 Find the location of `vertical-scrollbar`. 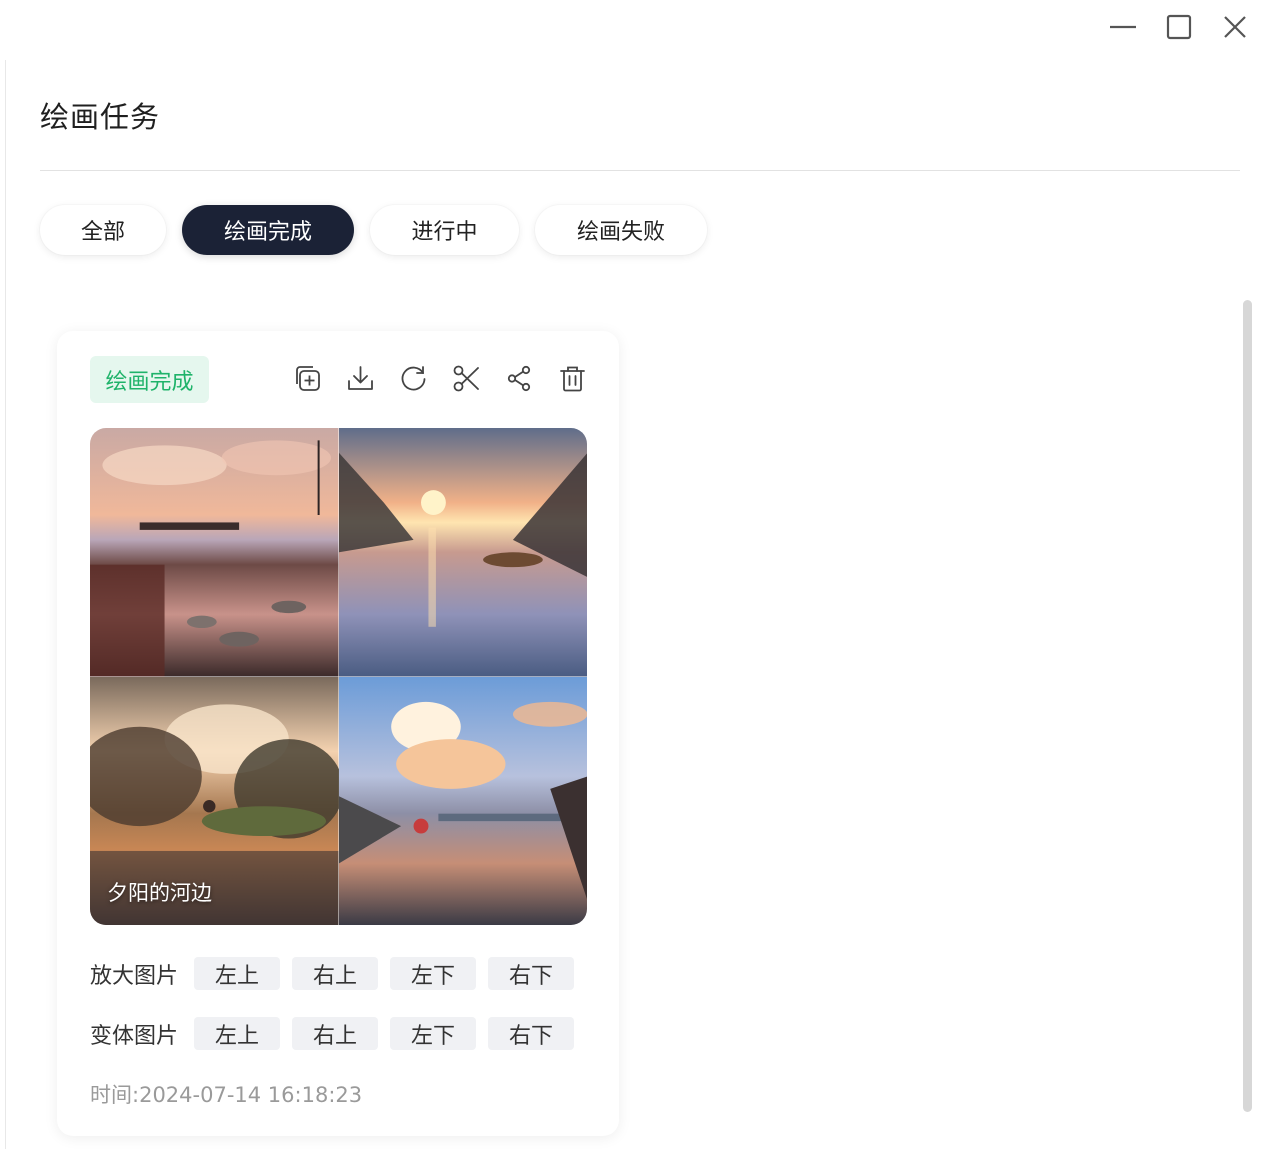

vertical-scrollbar is located at coordinates (1247, 706).